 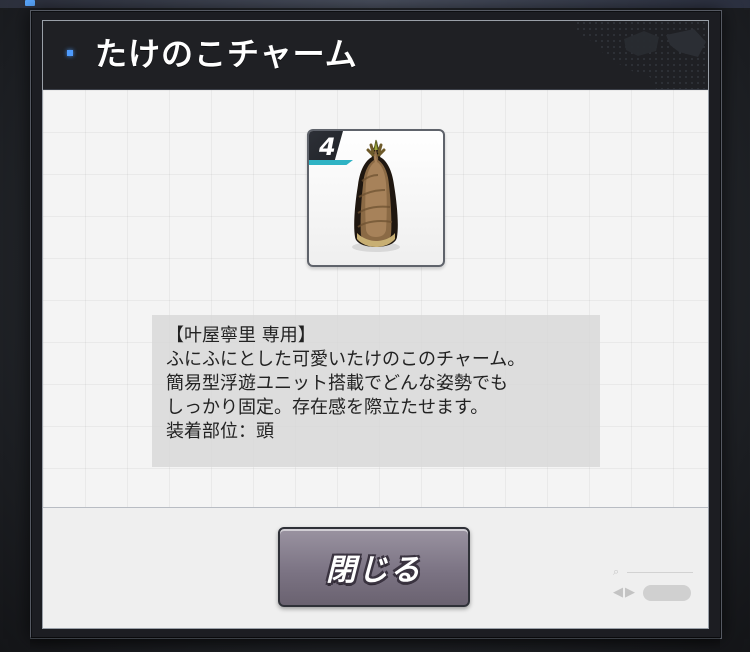 I want to click on header-marker, so click(x=70, y=53).